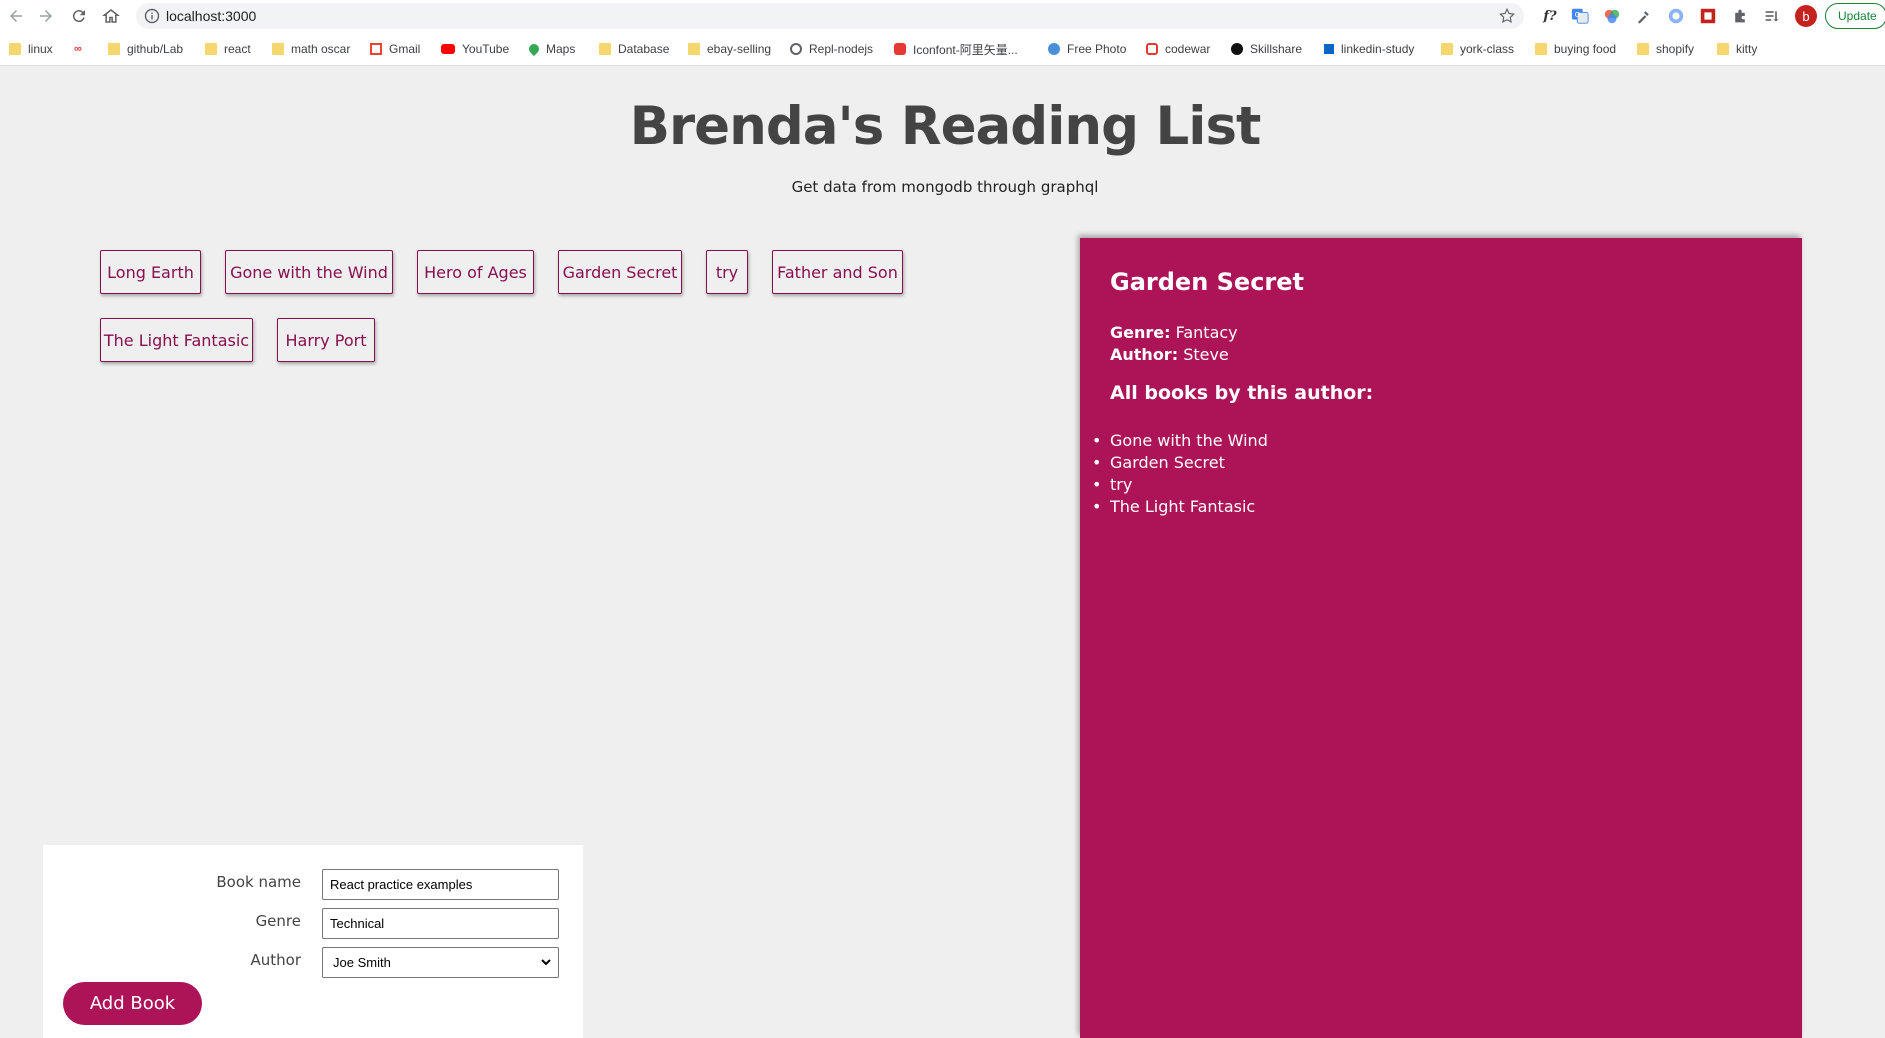 The image size is (1885, 1038). I want to click on bookmark-database: Database, so click(634, 49).